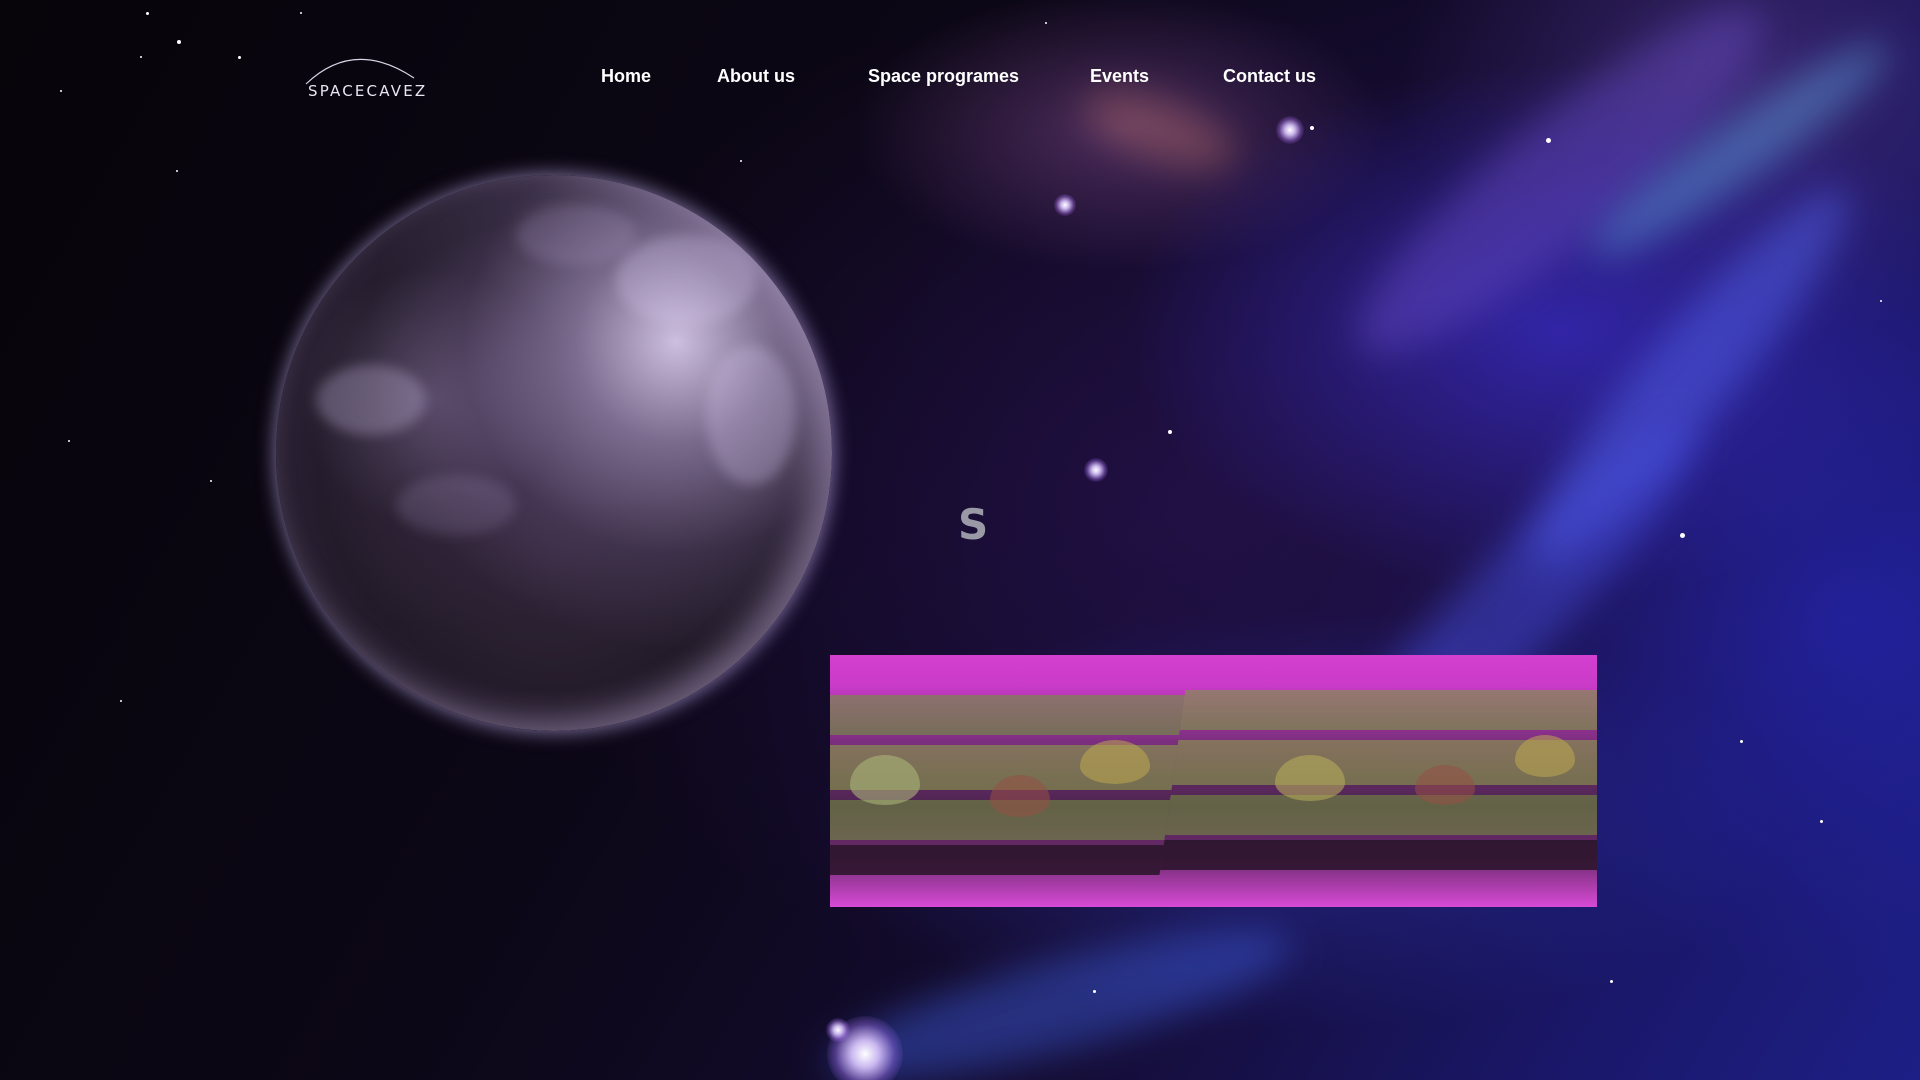  What do you see at coordinates (368, 91) in the screenshot?
I see `logo-text: SPACECAVEZ` at bounding box center [368, 91].